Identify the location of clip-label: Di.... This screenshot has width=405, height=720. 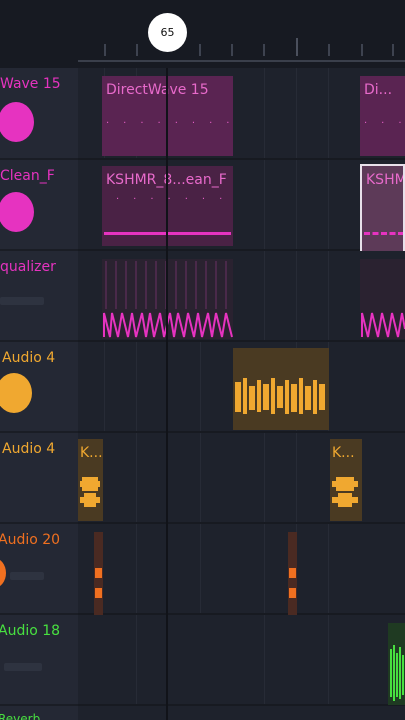
(378, 90).